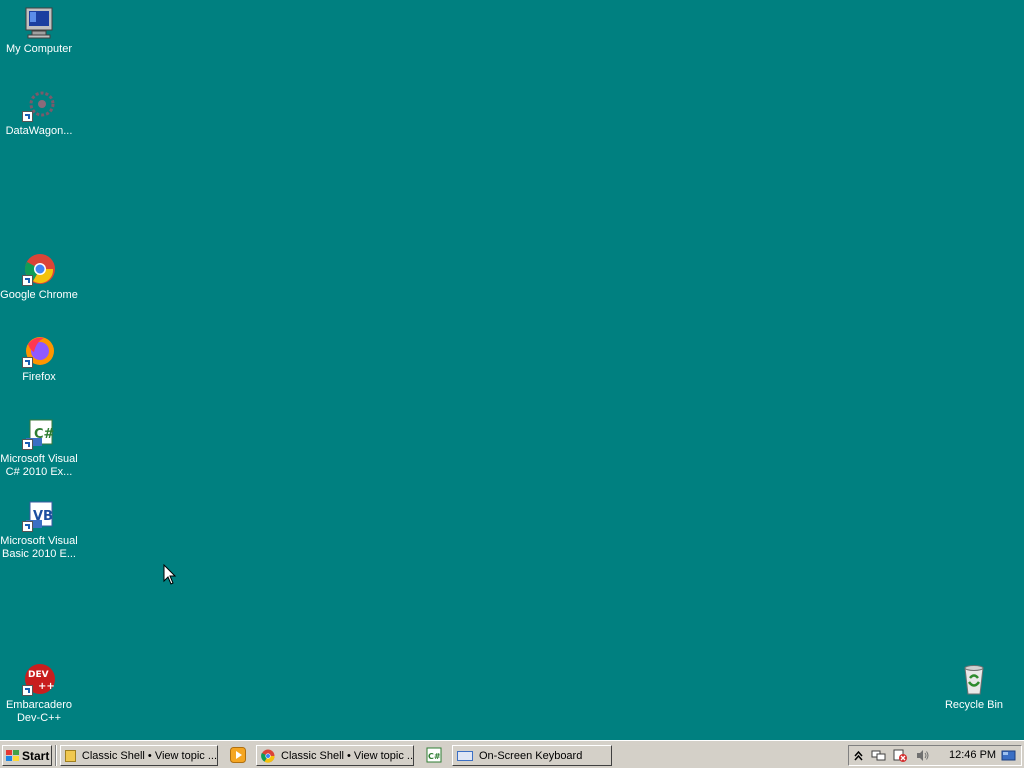 Image resolution: width=1024 pixels, height=768 pixels. What do you see at coordinates (922, 755) in the screenshot?
I see `volume-icon` at bounding box center [922, 755].